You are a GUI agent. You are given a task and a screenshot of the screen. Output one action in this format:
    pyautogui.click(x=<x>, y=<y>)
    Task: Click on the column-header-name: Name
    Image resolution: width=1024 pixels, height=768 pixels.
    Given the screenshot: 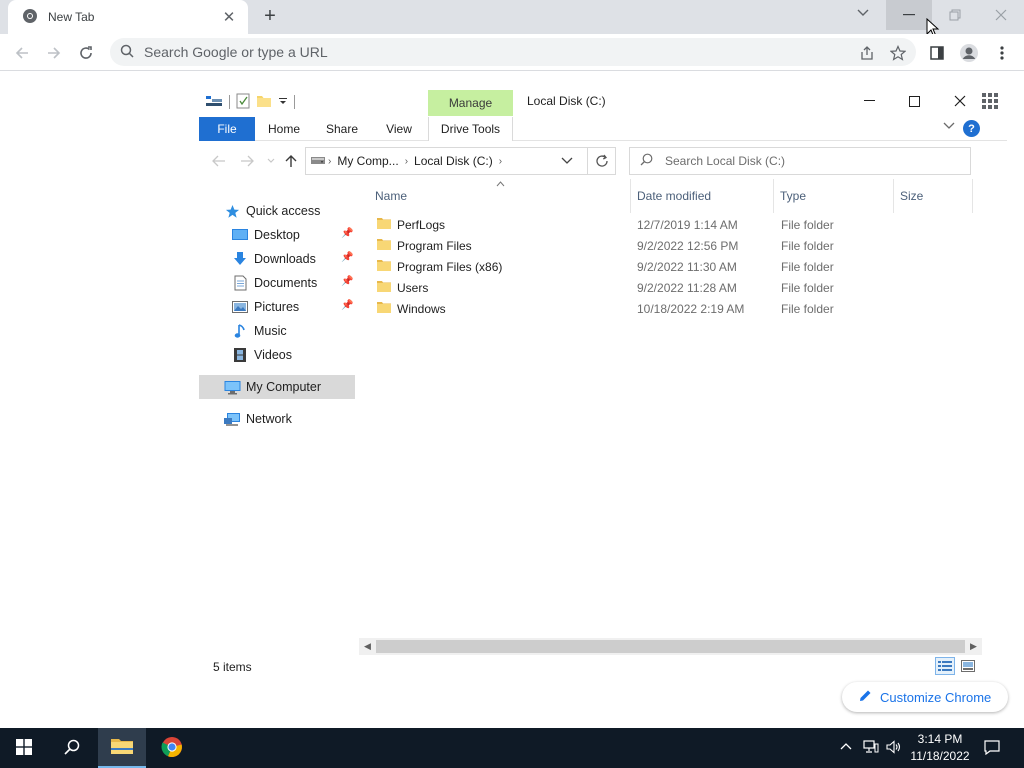 What is the action you would take?
    pyautogui.click(x=500, y=196)
    